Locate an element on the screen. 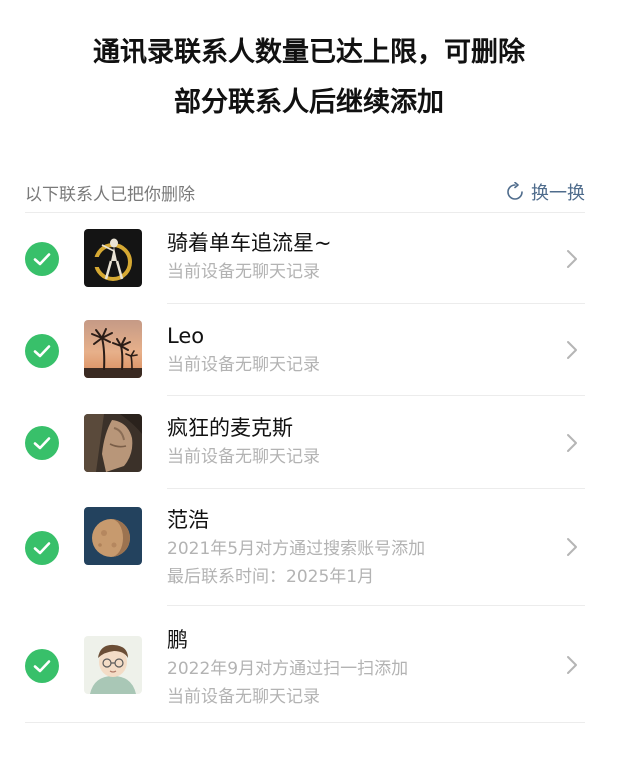 The width and height of the screenshot is (618, 765). page-title-line-1: 通讯录联系人数量已达上限，可删除 is located at coordinates (309, 52).